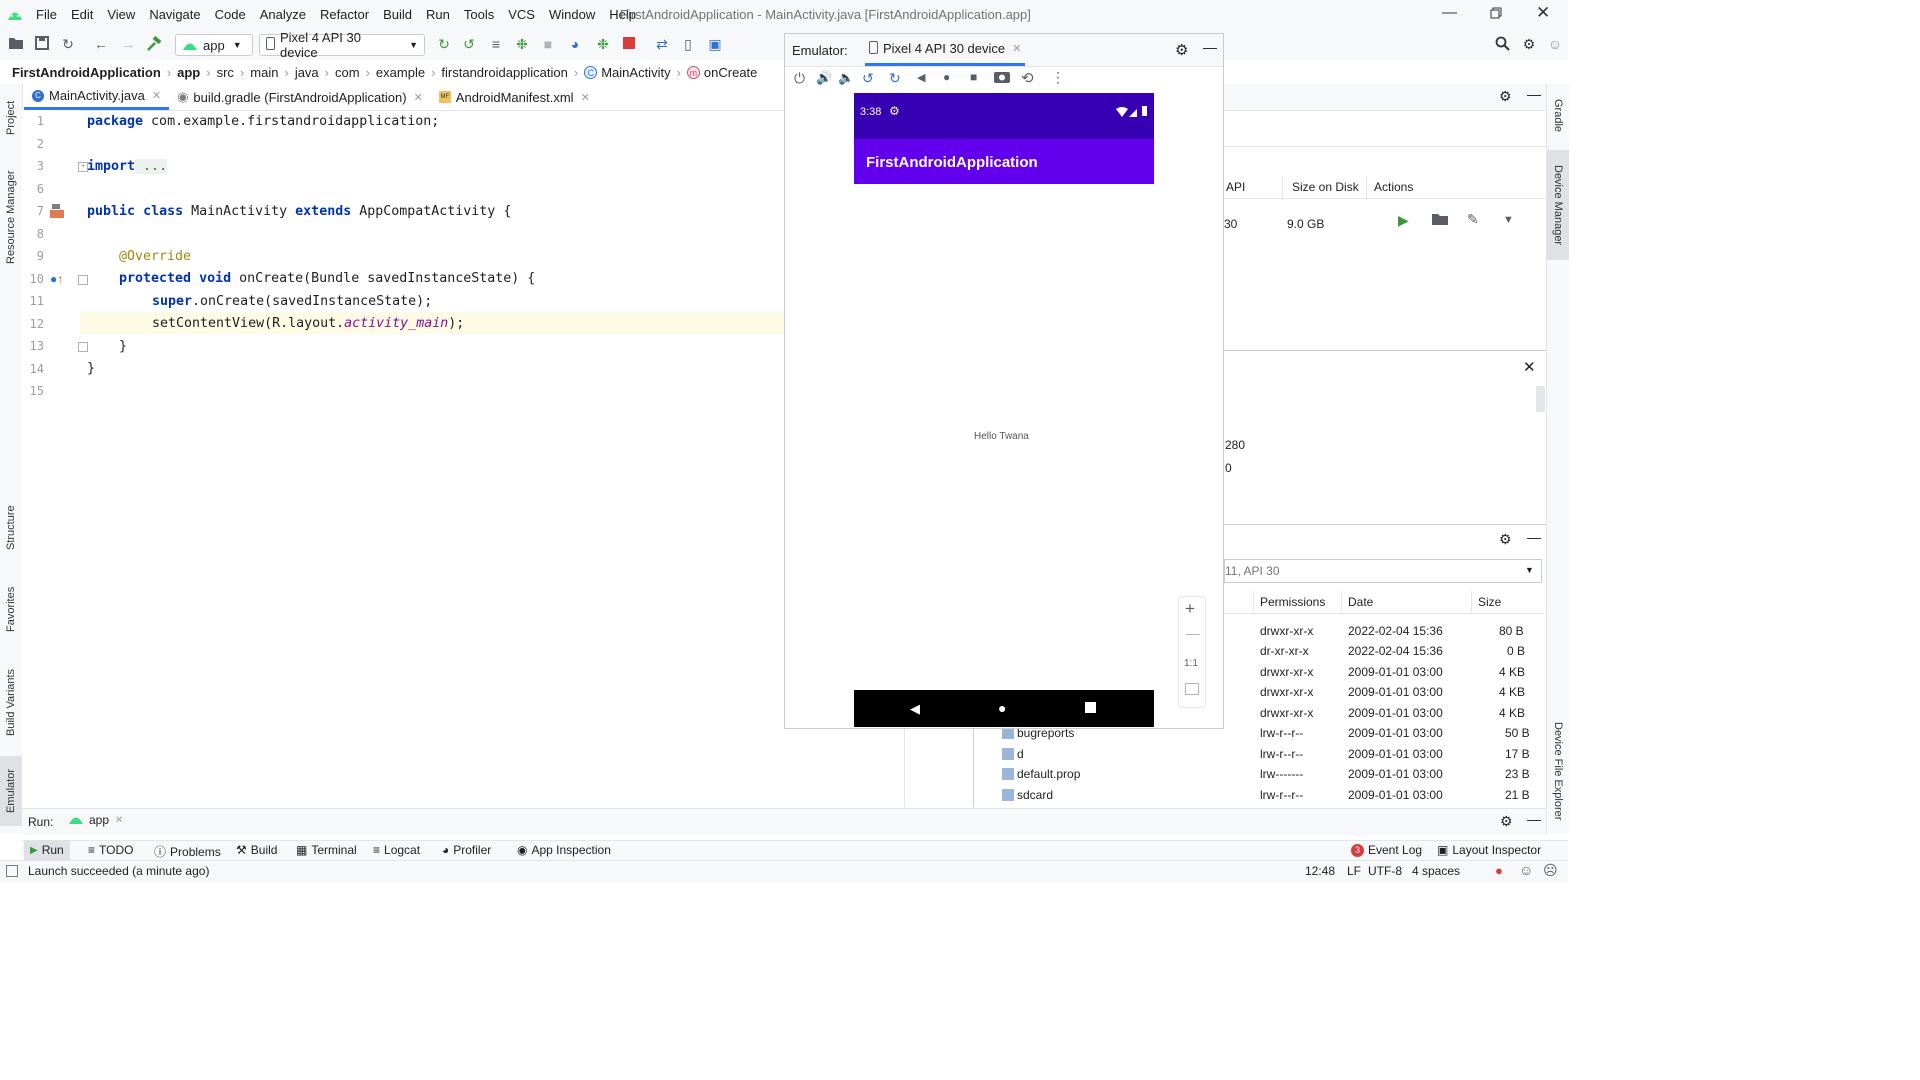 Image resolution: width=1920 pixels, height=1080 pixels. What do you see at coordinates (1320, 871) in the screenshot?
I see `caret-position: 12:48` at bounding box center [1320, 871].